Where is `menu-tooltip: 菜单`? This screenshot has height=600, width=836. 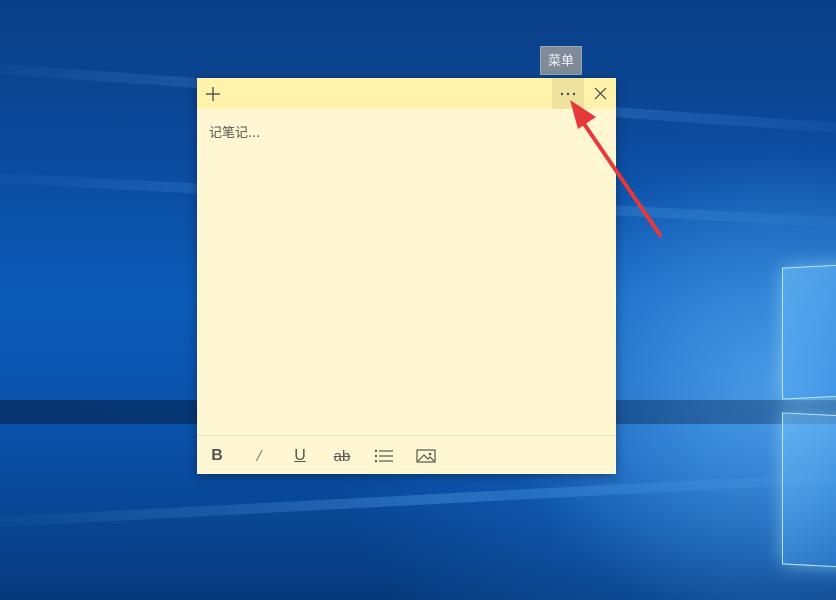 menu-tooltip: 菜单 is located at coordinates (561, 60).